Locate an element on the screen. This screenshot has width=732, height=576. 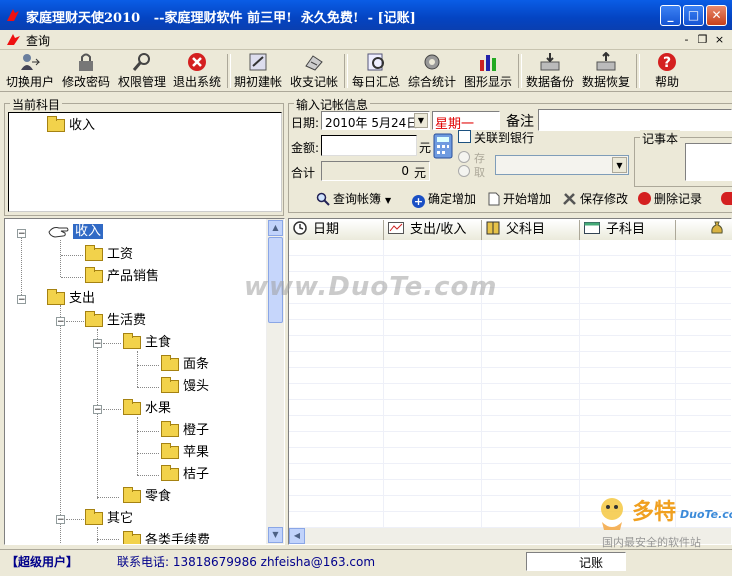
daily-summary-button: 每日汇总 is located at coordinates (376, 71).